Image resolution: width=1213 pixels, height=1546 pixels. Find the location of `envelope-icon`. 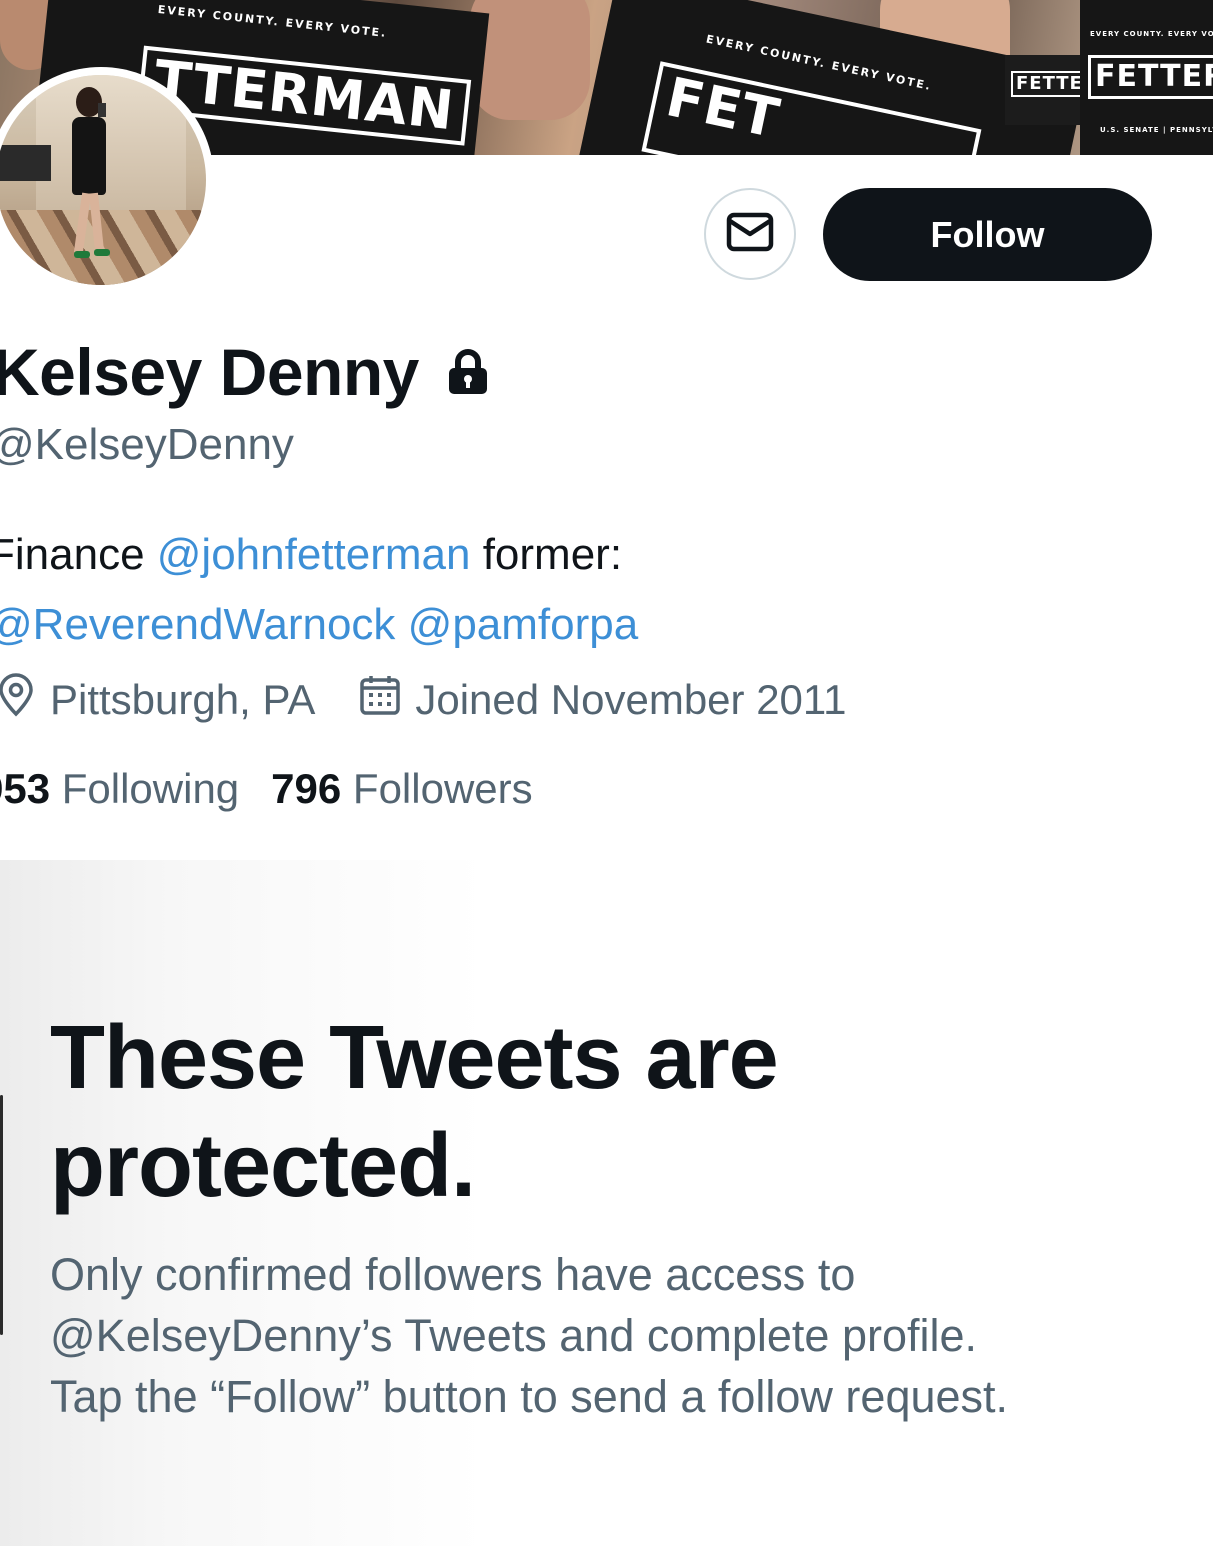

envelope-icon is located at coordinates (750, 234).